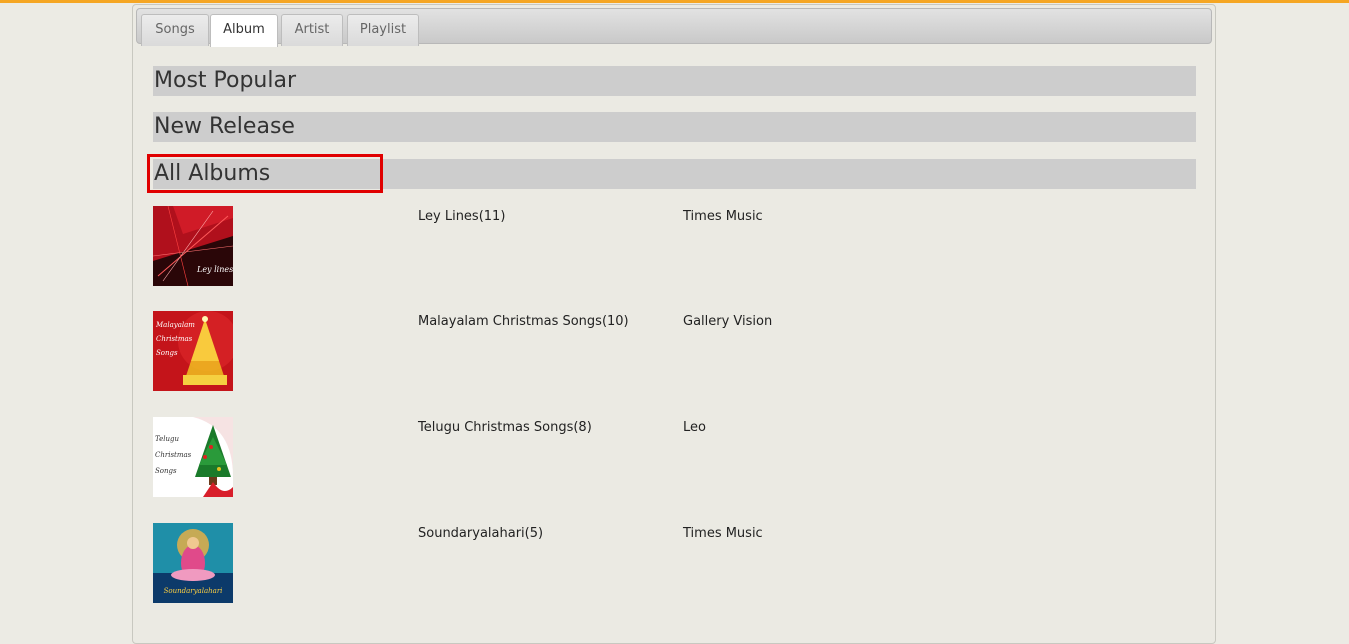 The height and width of the screenshot is (644, 1349). Describe the element at coordinates (175, 325) in the screenshot. I see `svg-text: Malayalam` at that location.